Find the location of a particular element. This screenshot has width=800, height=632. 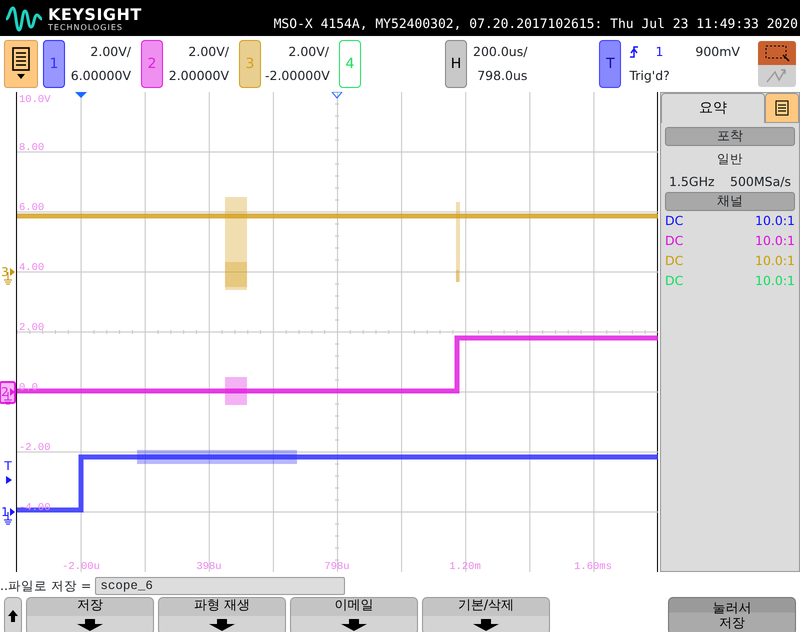

ground-marker: 2 is located at coordinates (8, 392).